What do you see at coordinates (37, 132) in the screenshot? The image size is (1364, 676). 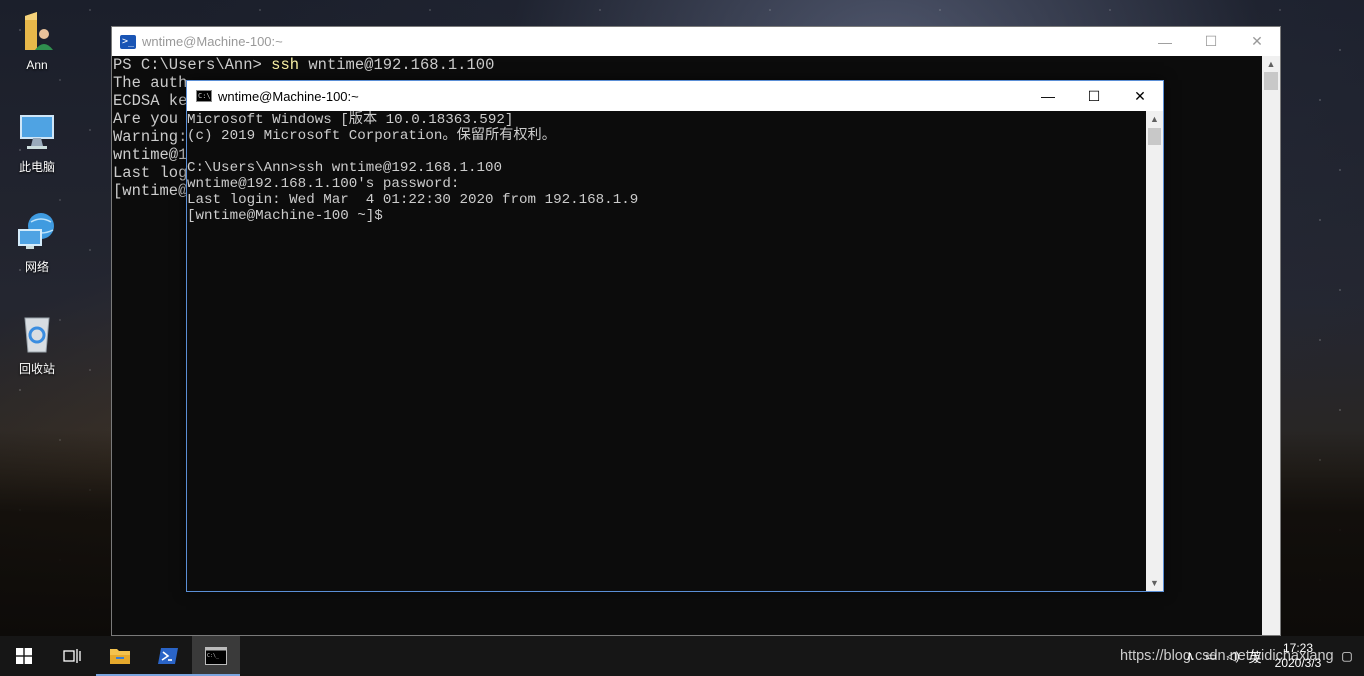 I see `this-pc-icon` at bounding box center [37, 132].